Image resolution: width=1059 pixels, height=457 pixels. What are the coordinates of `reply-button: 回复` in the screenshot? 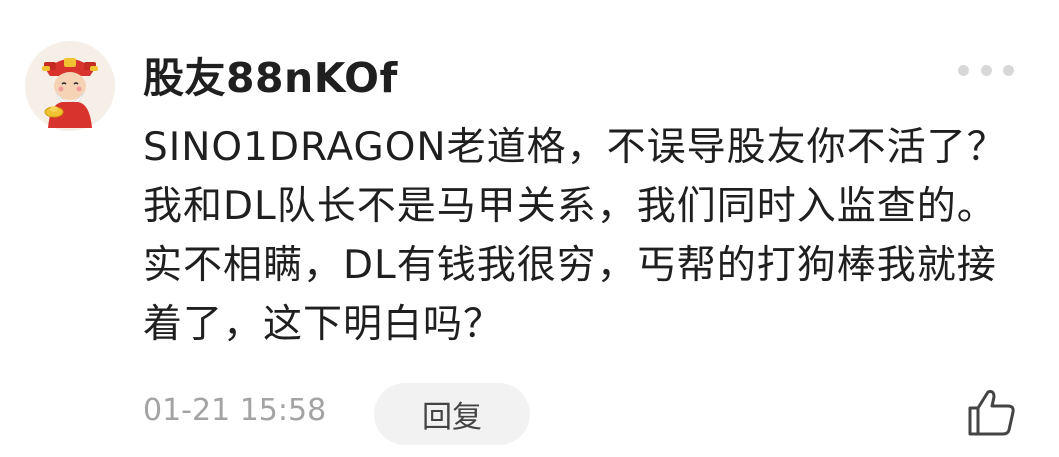 It's located at (452, 414).